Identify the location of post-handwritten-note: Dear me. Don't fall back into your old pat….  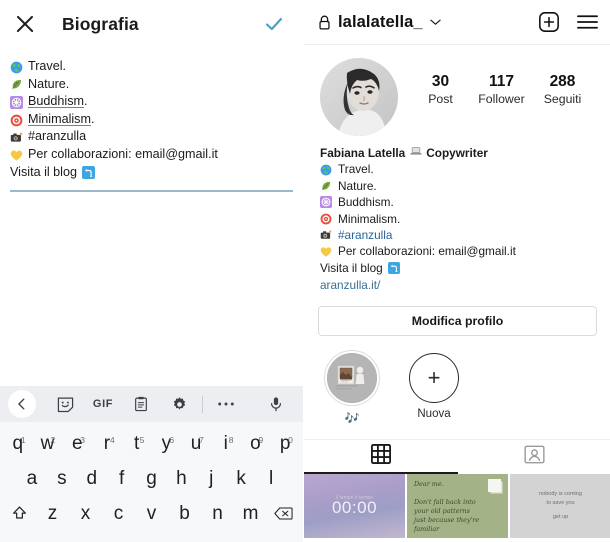
(457, 505).